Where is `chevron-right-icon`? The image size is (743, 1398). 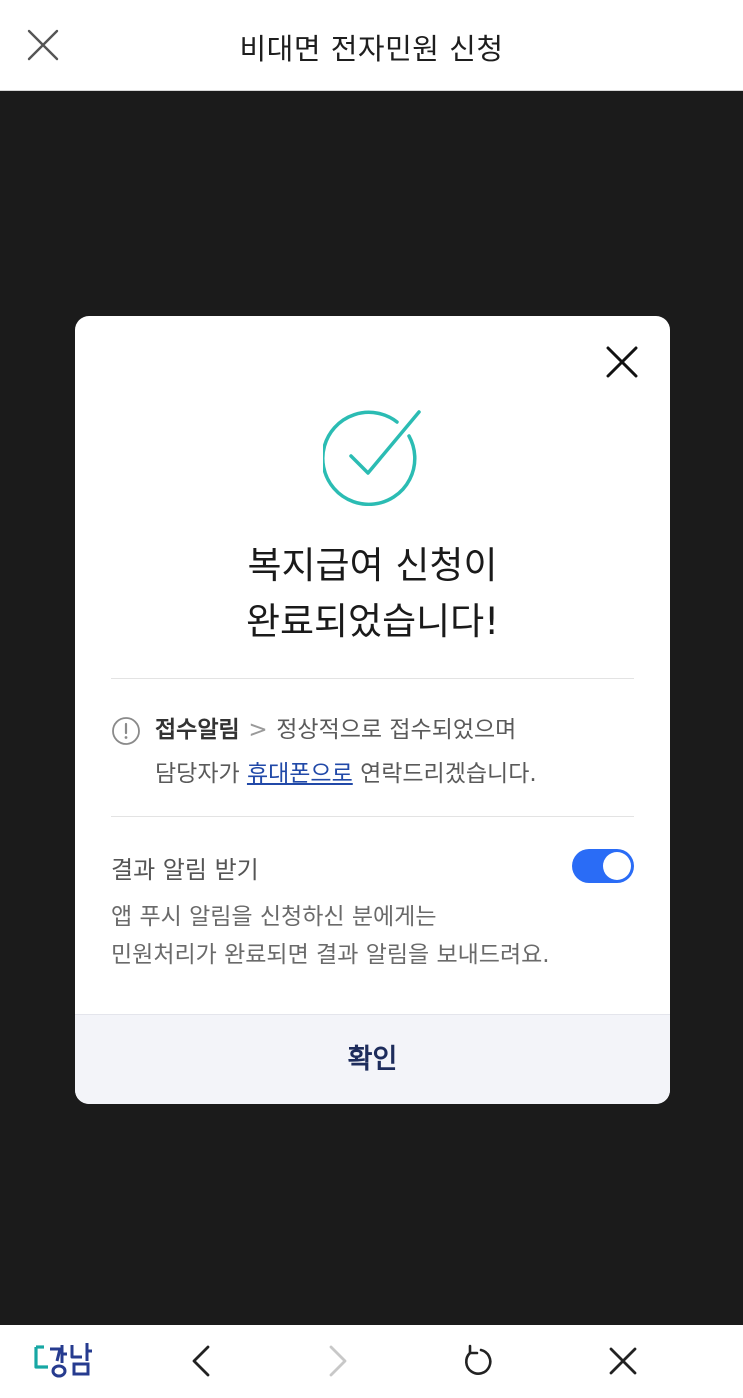
chevron-right-icon is located at coordinates (337, 1361).